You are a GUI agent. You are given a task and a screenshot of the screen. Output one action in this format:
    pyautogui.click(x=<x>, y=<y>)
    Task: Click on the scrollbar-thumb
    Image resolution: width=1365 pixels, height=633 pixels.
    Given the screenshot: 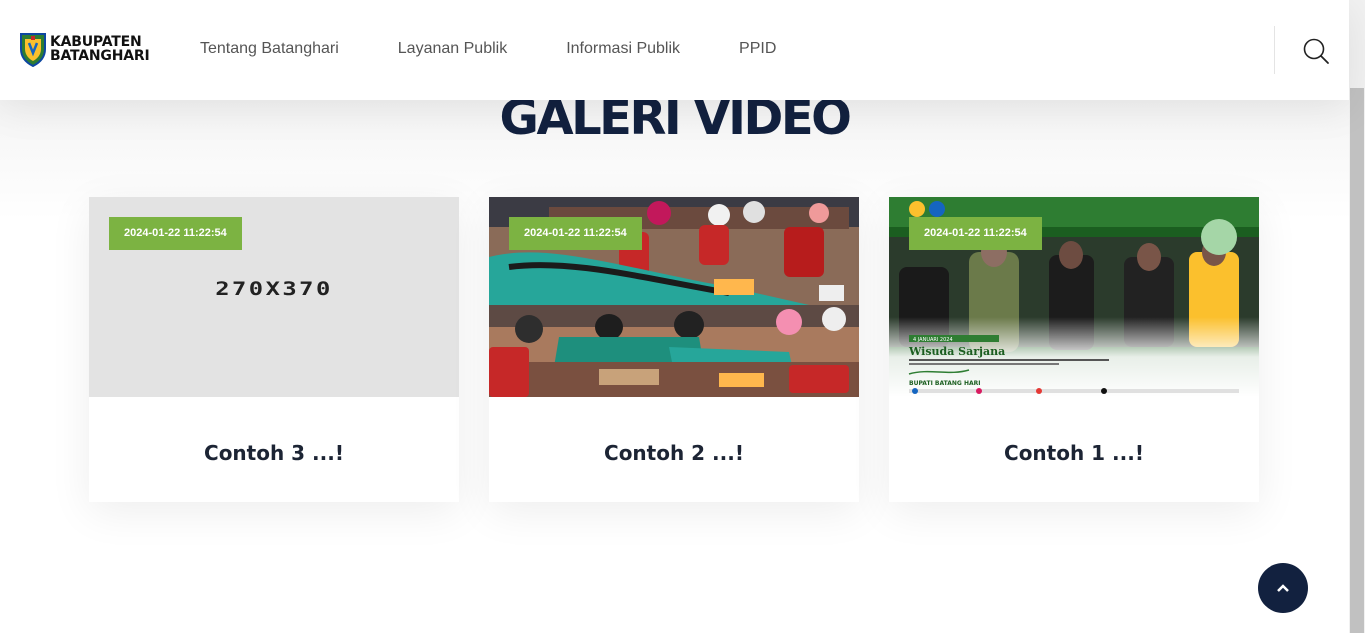 What is the action you would take?
    pyautogui.click(x=1357, y=360)
    